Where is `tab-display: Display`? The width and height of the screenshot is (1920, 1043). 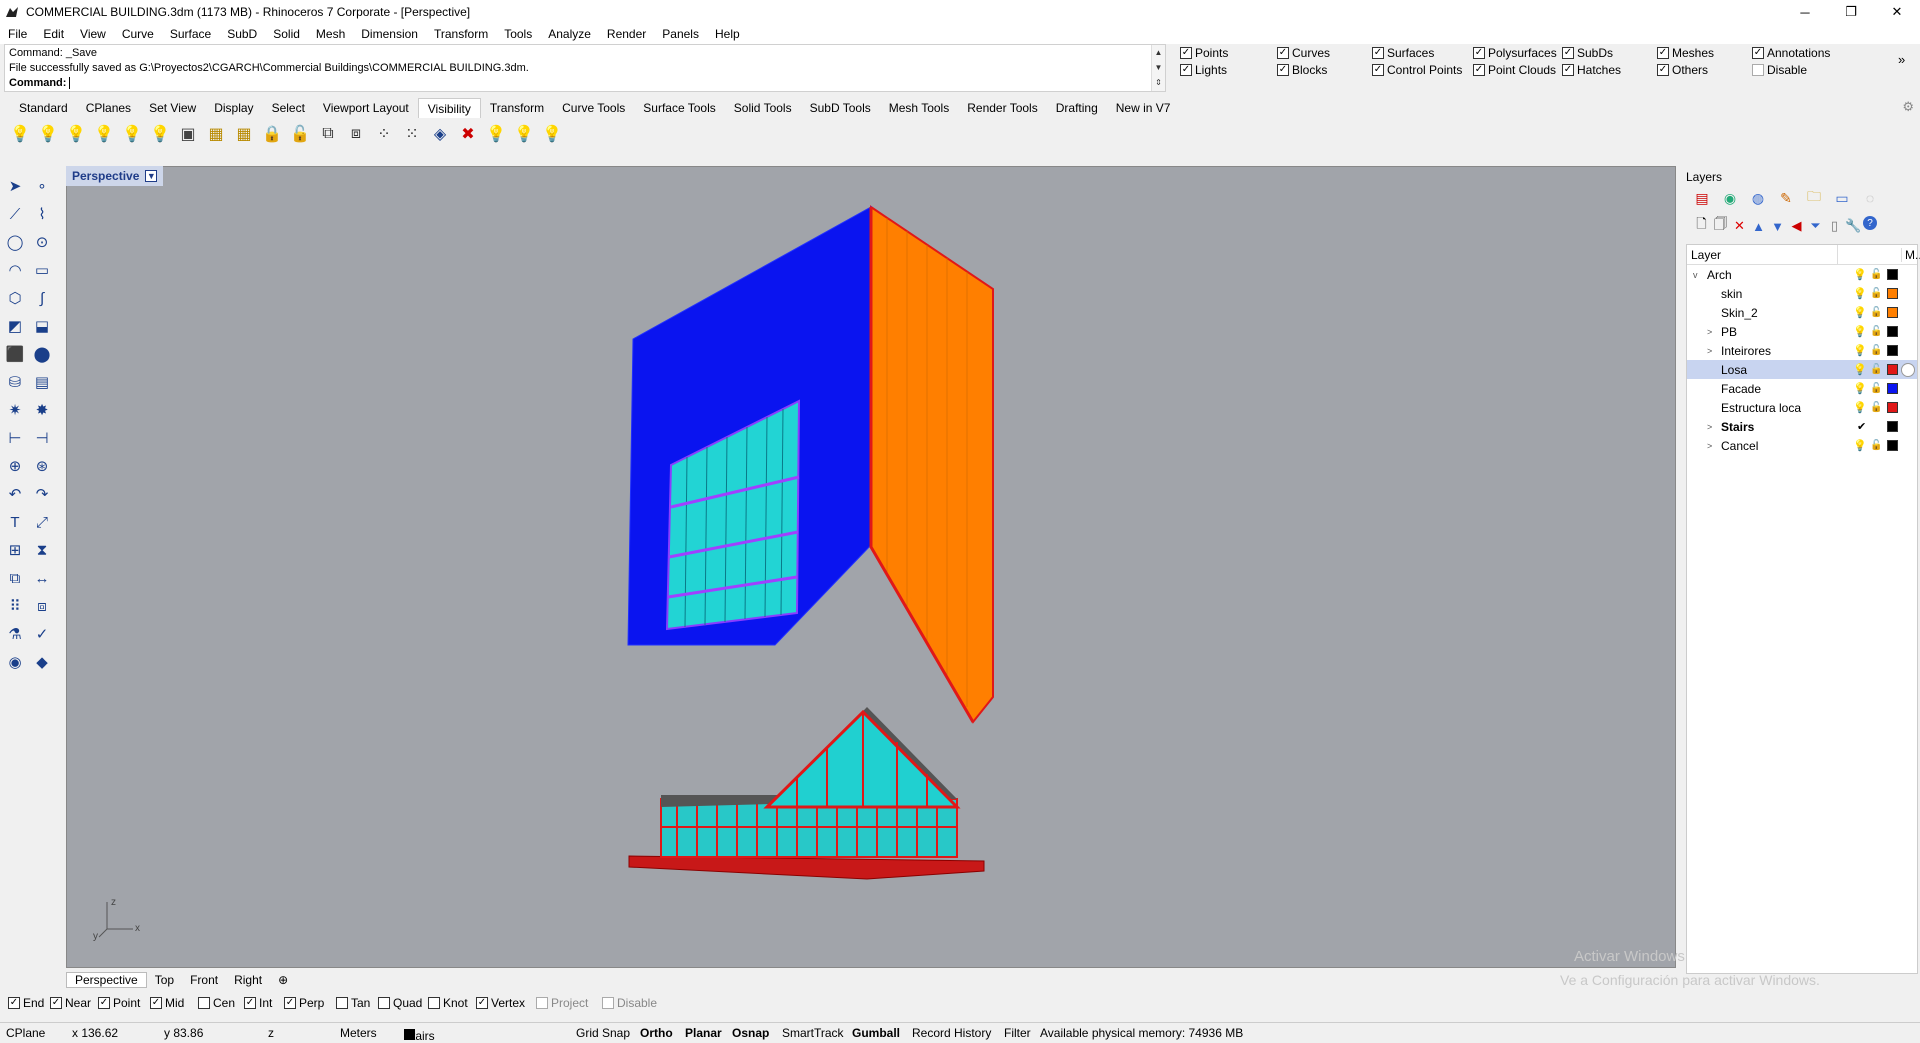
tab-display: Display is located at coordinates (233, 108).